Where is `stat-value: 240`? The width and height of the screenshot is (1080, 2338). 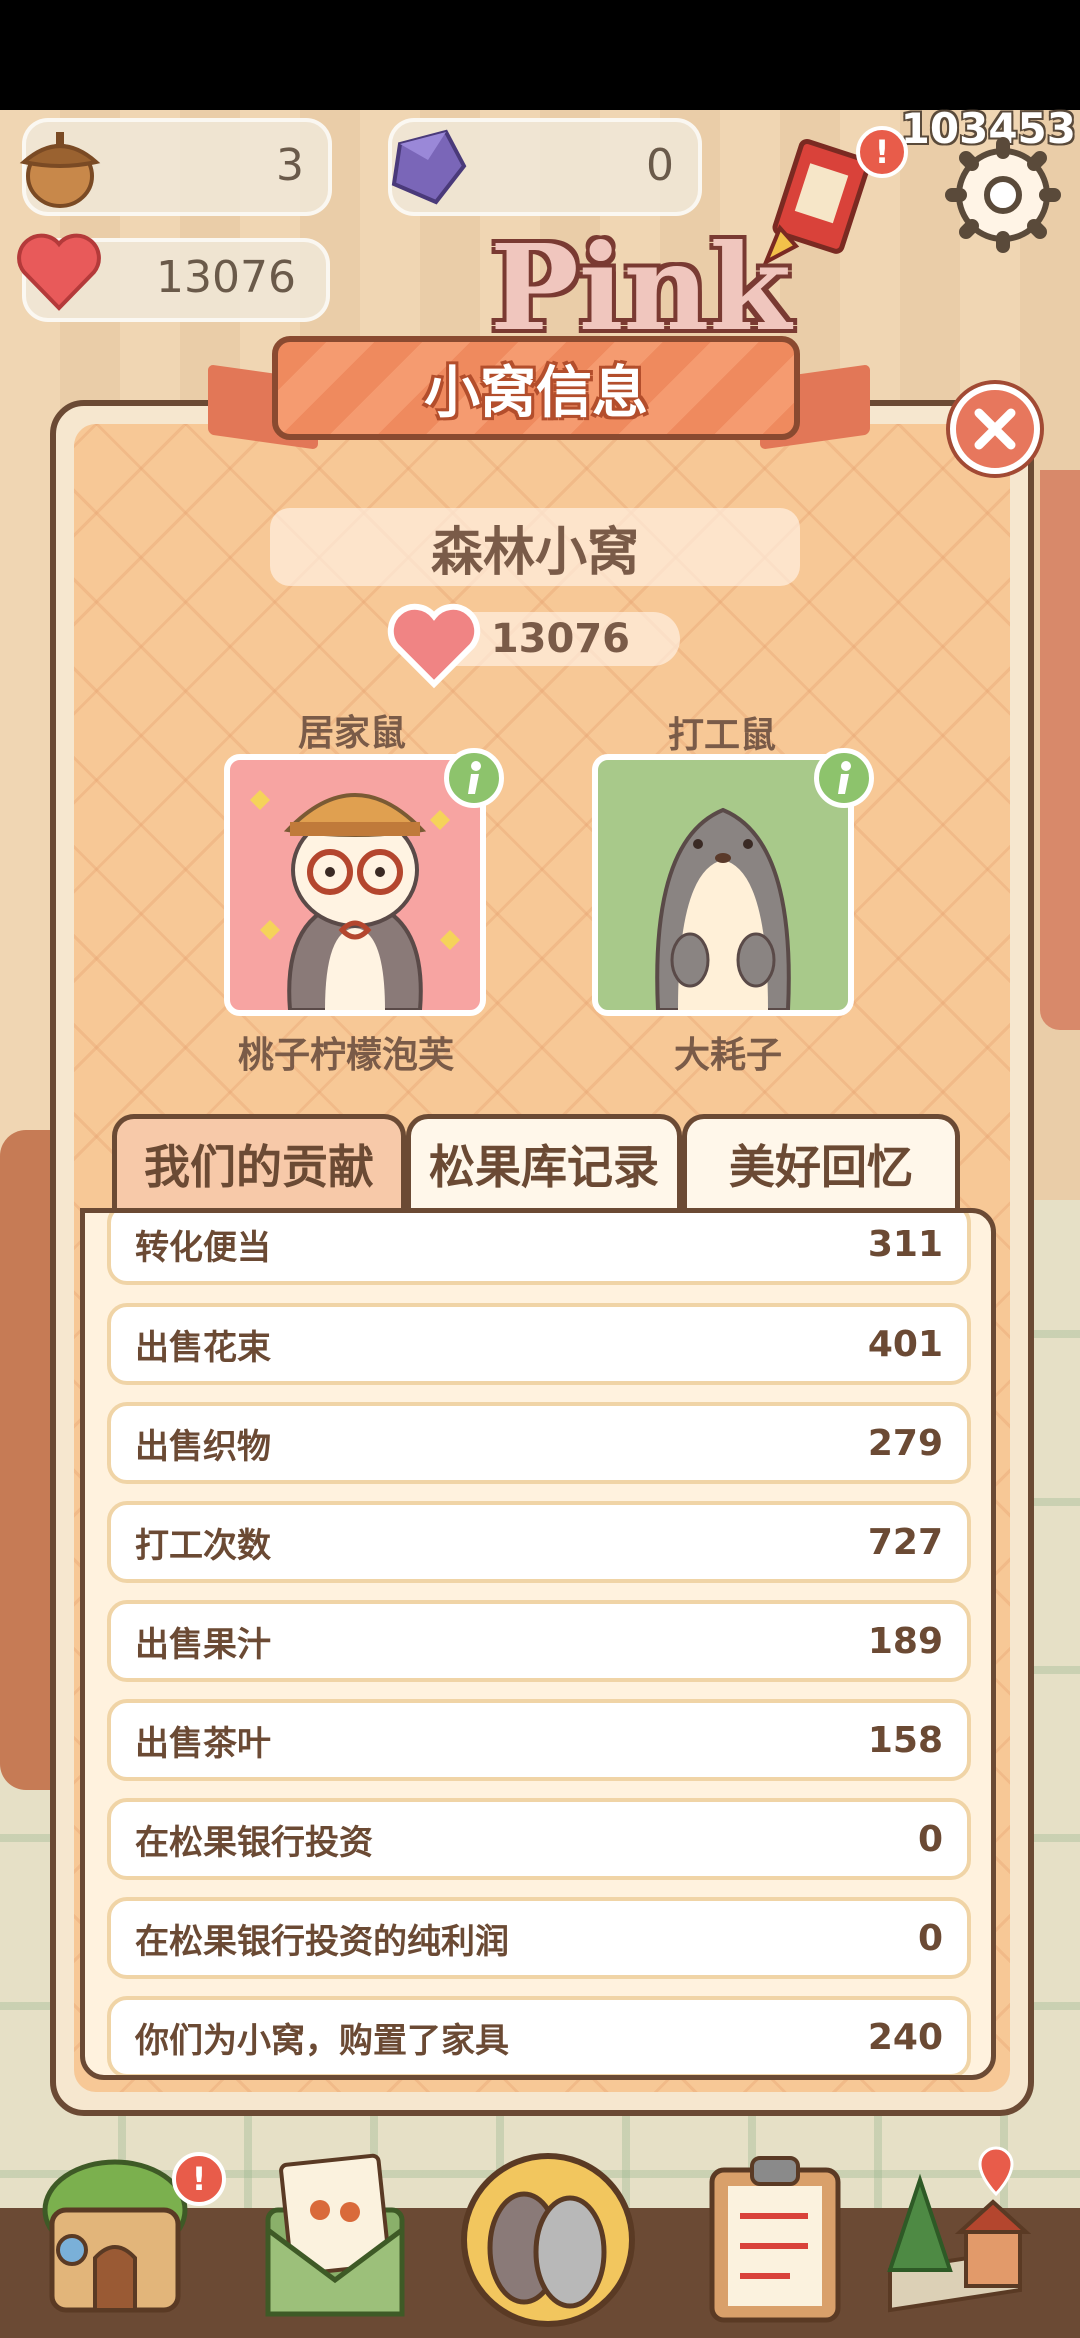 stat-value: 240 is located at coordinates (905, 2037).